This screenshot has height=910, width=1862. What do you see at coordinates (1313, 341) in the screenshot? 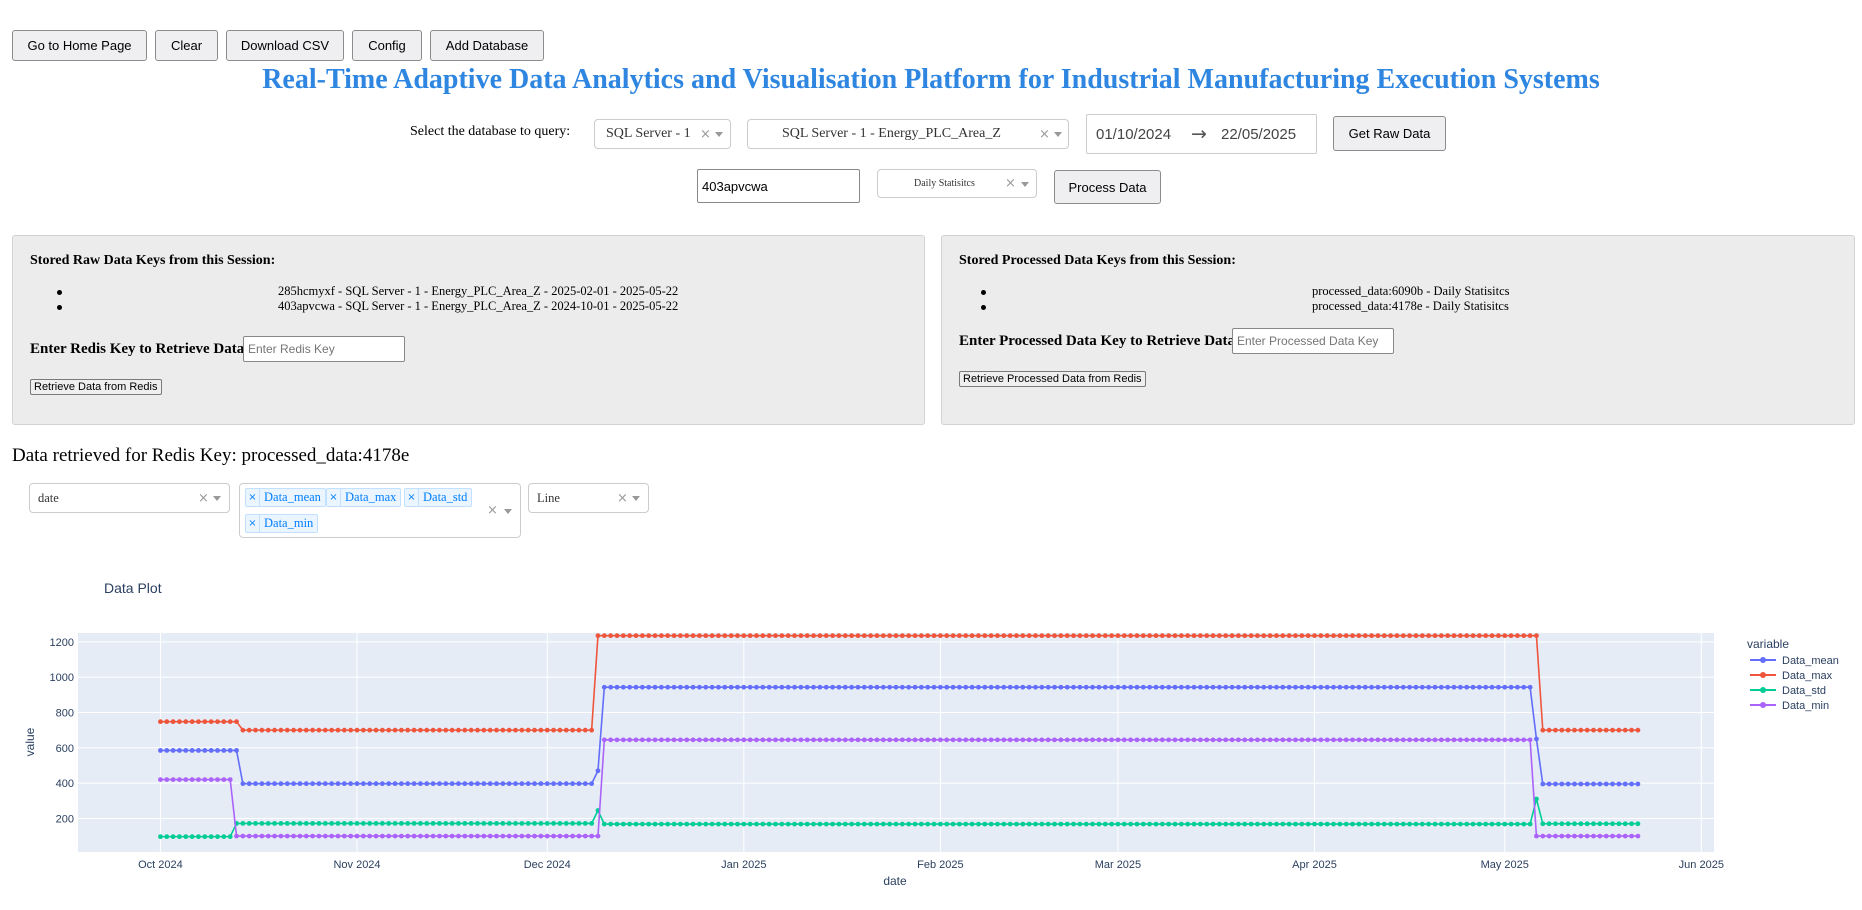
I see `processed-key-input` at bounding box center [1313, 341].